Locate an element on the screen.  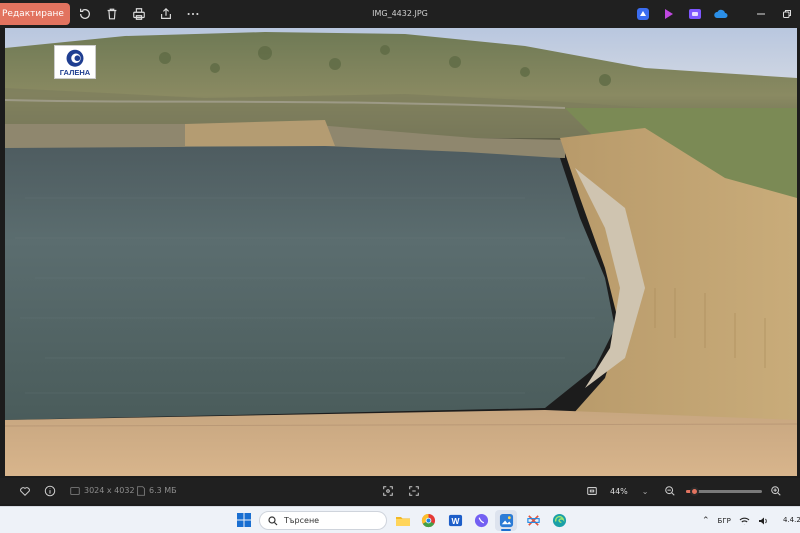
crop-fit-icon is located at coordinates (388, 491).